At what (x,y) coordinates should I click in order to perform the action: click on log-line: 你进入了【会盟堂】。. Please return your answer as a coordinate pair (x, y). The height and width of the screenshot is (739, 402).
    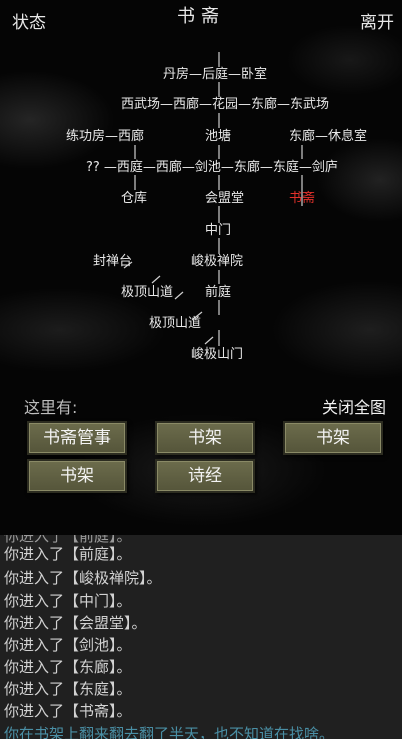
    Looking at the image, I should click on (75, 623).